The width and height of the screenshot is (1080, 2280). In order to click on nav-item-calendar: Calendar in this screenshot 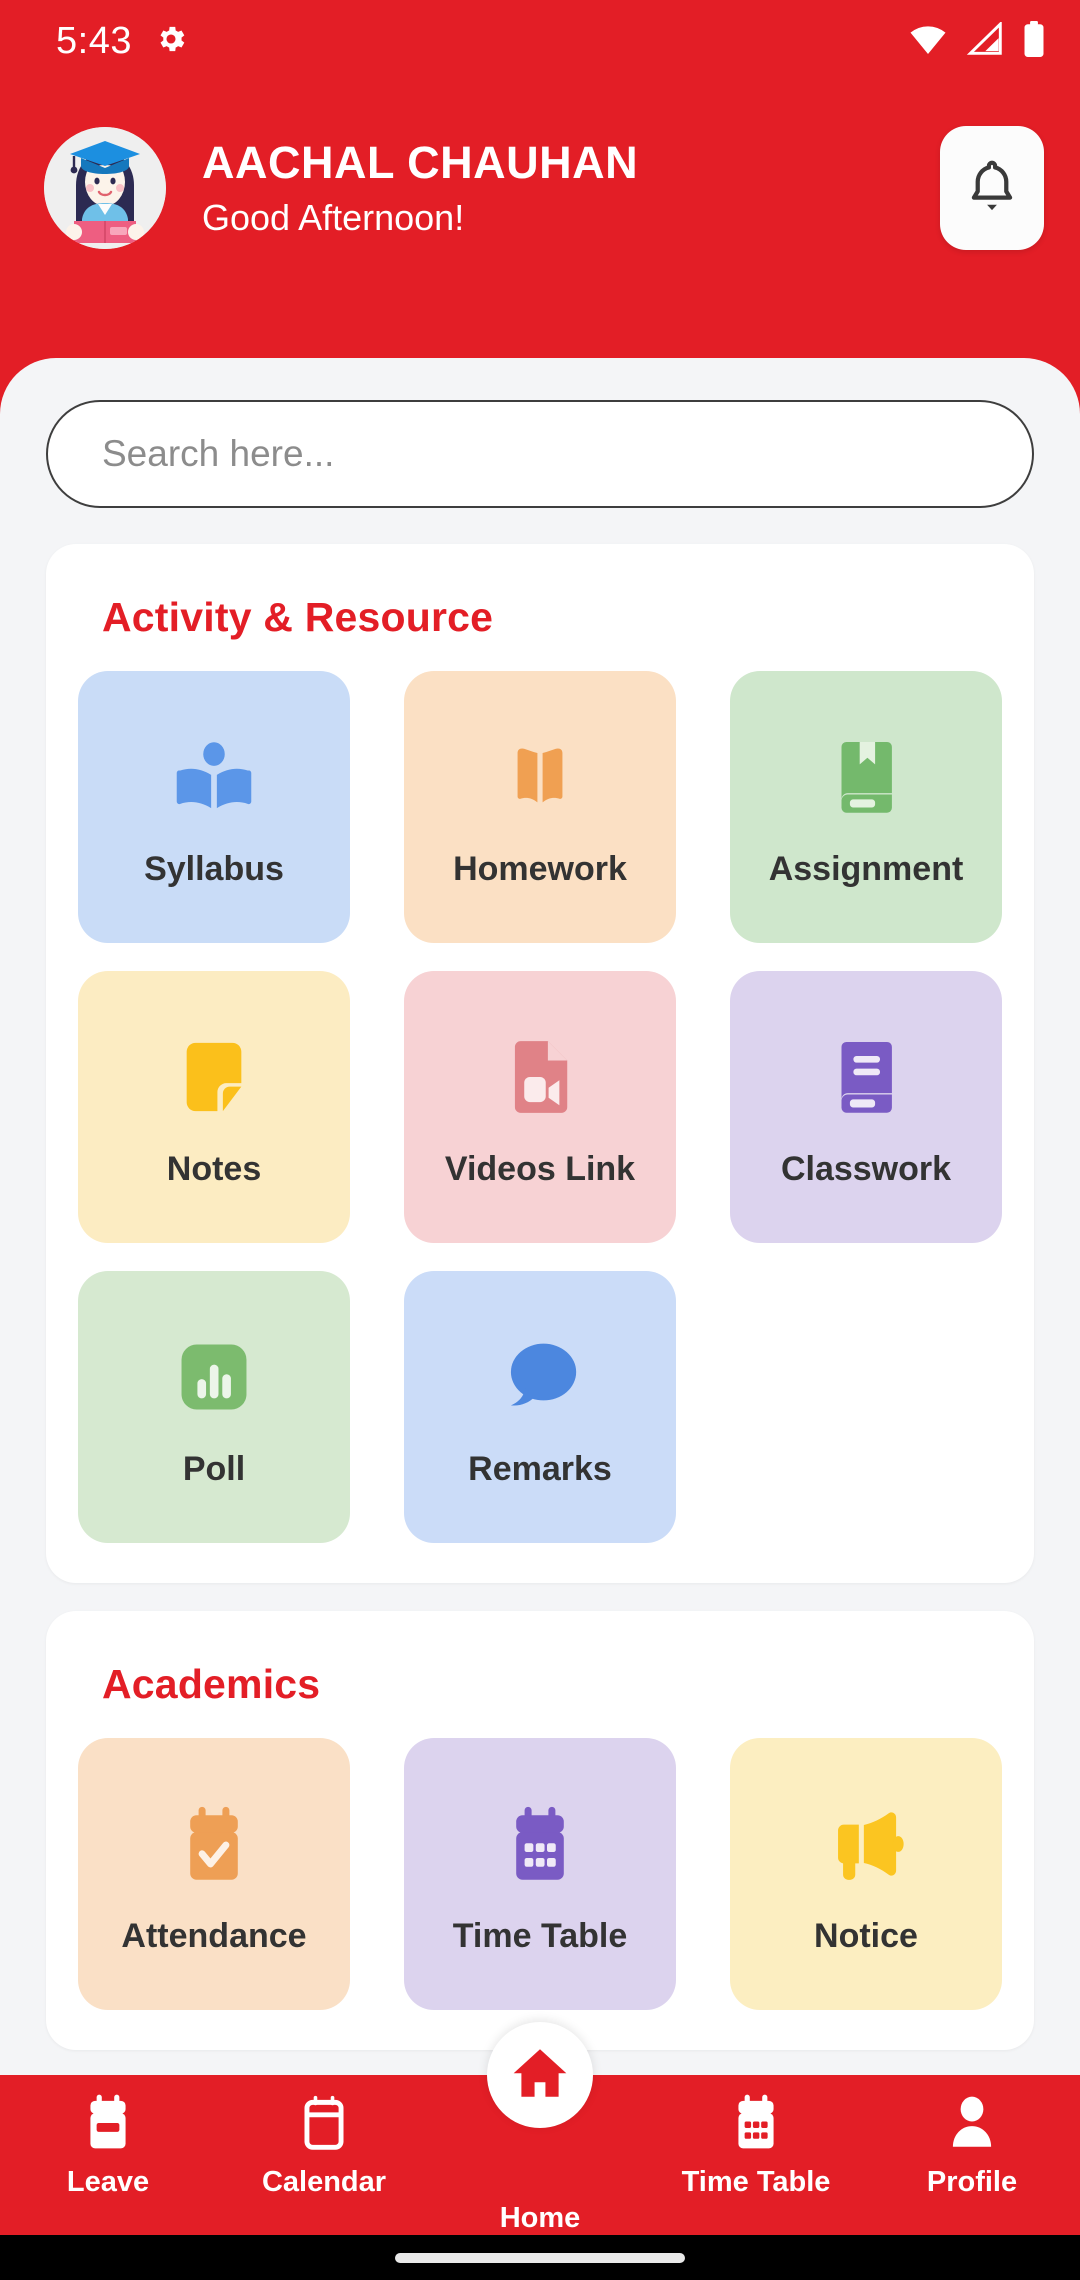, I will do `click(324, 2137)`.